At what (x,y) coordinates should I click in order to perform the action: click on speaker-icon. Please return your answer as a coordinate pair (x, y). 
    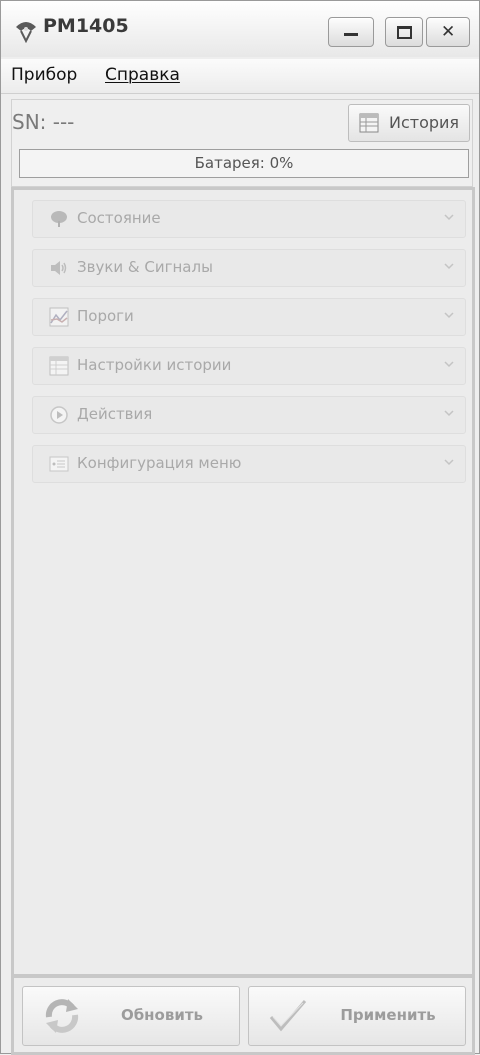
    Looking at the image, I should click on (59, 268).